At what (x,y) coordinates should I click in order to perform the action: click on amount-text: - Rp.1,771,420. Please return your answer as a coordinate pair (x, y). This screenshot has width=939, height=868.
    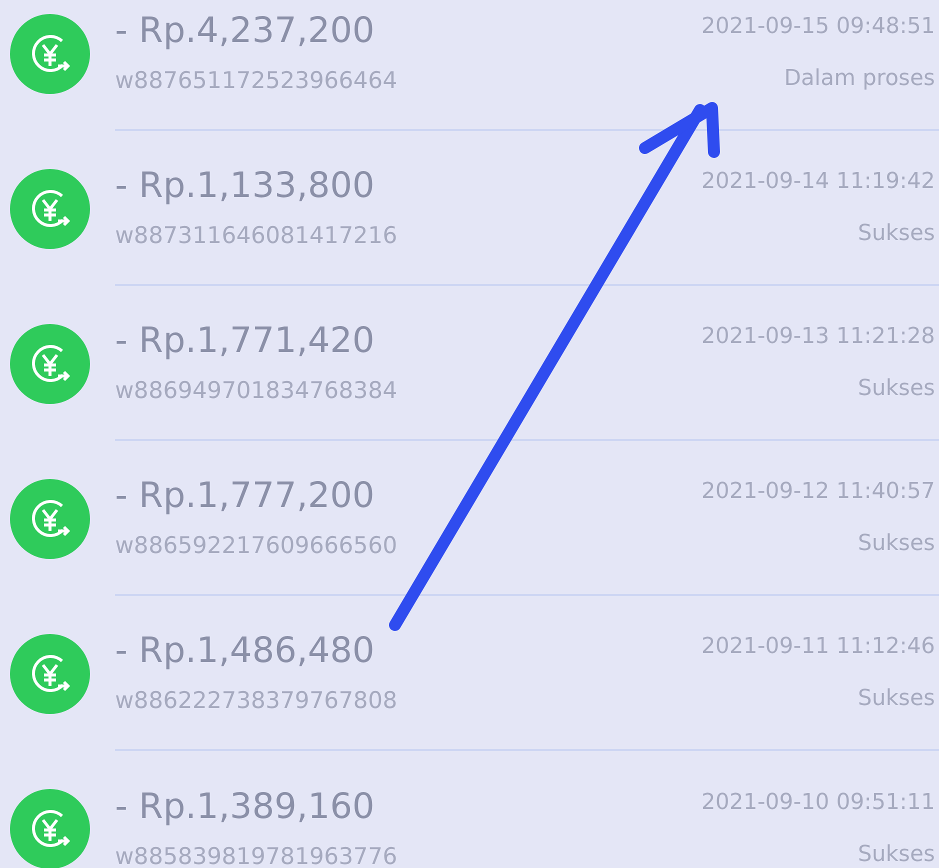
    Looking at the image, I should click on (245, 341).